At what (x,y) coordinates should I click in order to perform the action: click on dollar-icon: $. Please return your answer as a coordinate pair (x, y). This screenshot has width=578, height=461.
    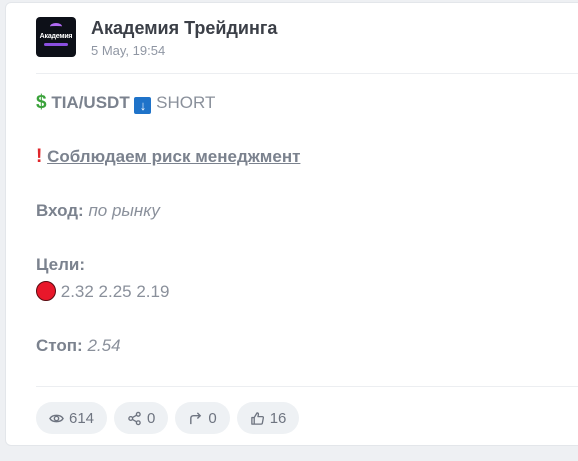
    Looking at the image, I should click on (41, 102).